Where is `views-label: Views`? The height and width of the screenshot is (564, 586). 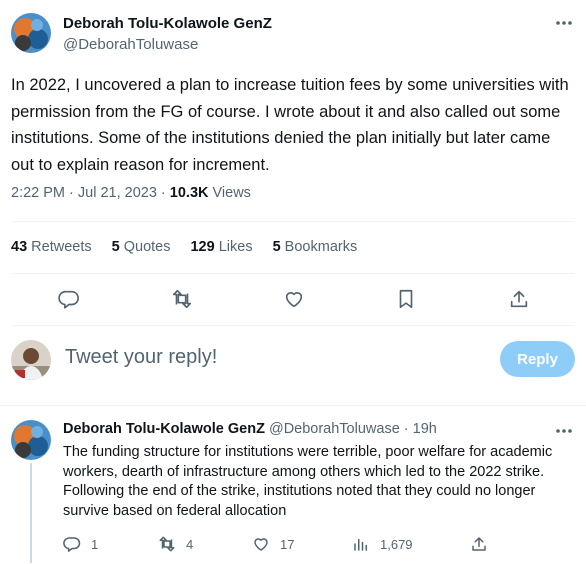
views-label: Views is located at coordinates (229, 193).